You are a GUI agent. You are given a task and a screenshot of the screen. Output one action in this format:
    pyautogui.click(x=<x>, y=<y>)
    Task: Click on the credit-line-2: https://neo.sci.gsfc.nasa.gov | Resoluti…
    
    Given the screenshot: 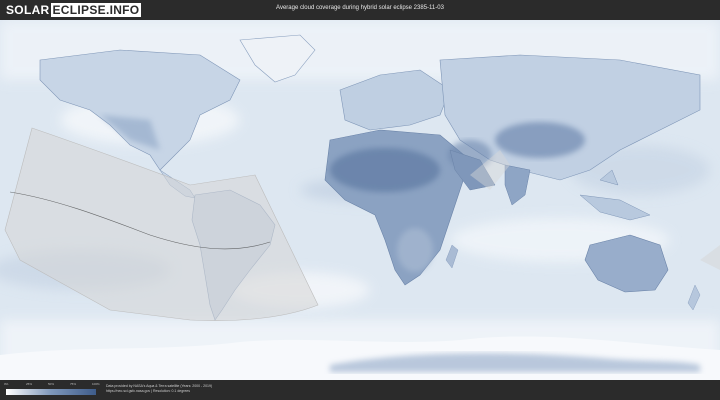 What is the action you would take?
    pyautogui.click(x=159, y=391)
    